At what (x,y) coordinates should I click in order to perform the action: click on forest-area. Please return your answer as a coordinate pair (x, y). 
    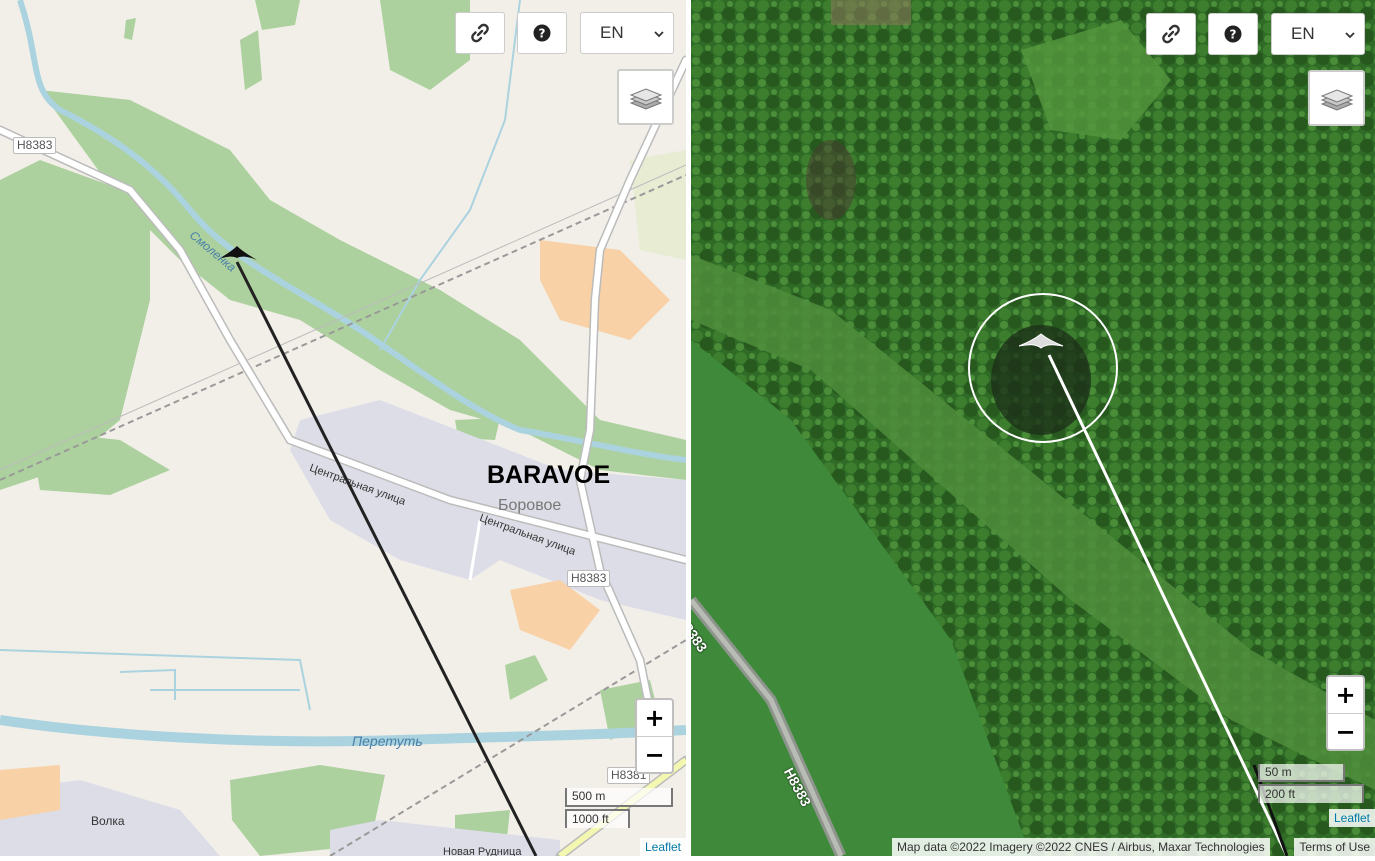
    Looking at the image, I should click on (100, 462).